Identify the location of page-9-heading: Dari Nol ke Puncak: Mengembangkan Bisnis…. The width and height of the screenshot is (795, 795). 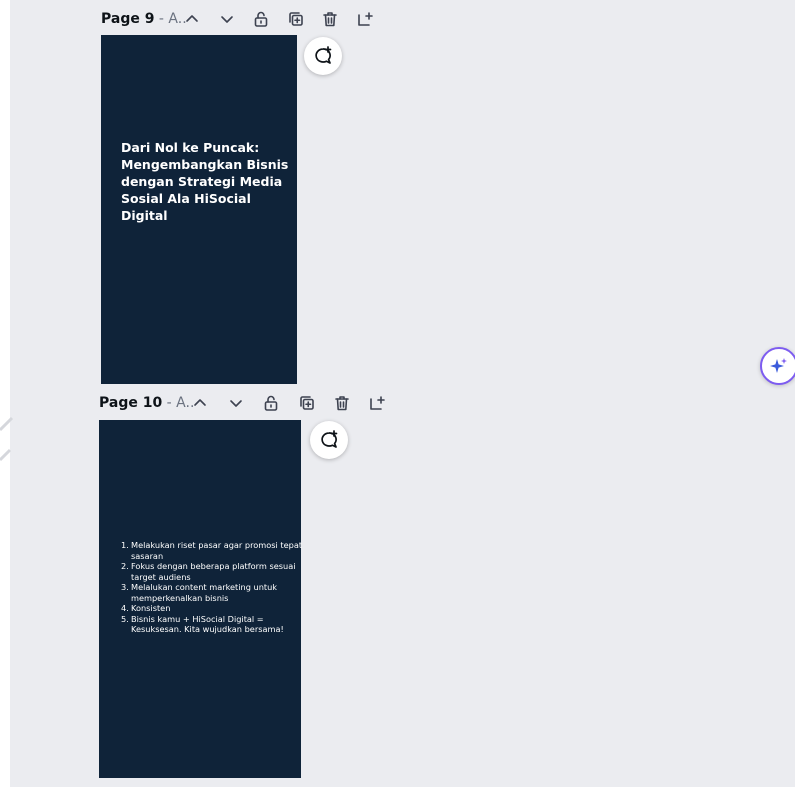
(205, 181).